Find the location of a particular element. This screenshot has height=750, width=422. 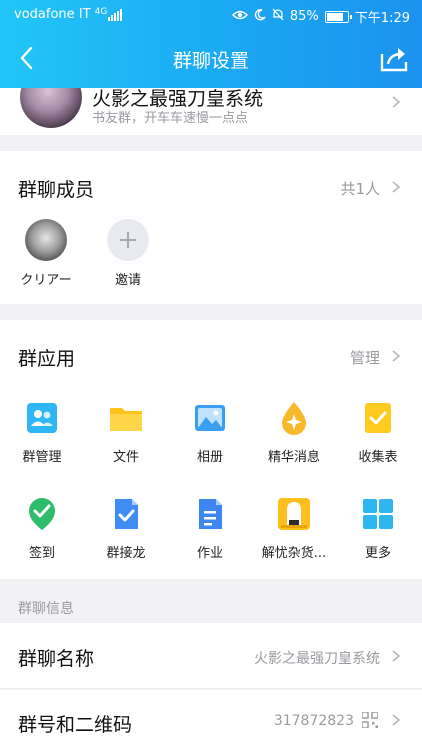

clock: 下午1:29 is located at coordinates (382, 18).